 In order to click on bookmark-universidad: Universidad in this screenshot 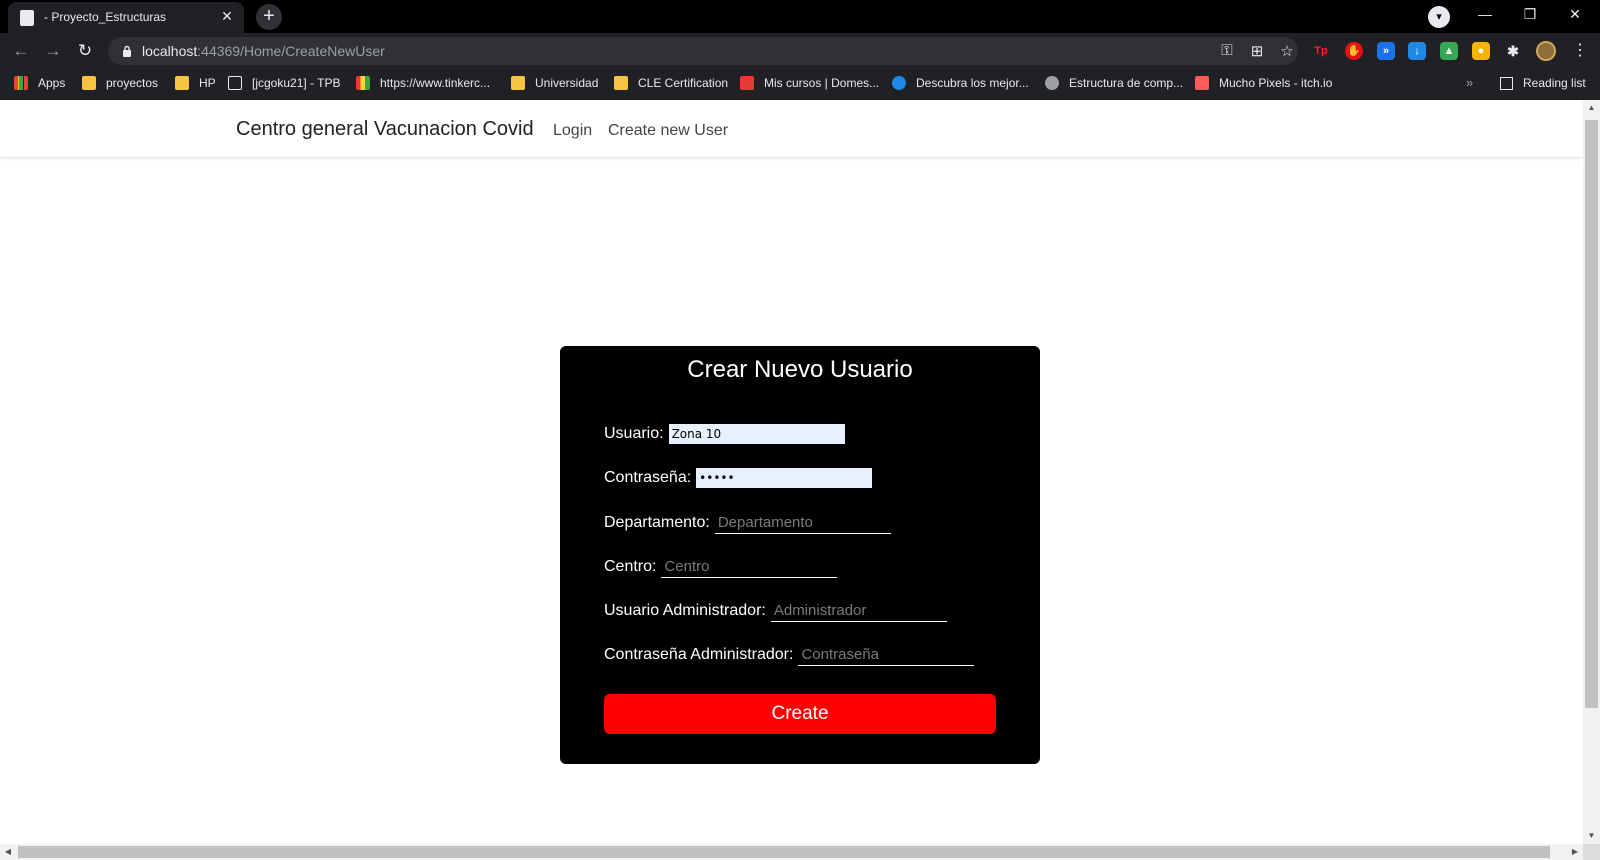, I will do `click(554, 83)`.